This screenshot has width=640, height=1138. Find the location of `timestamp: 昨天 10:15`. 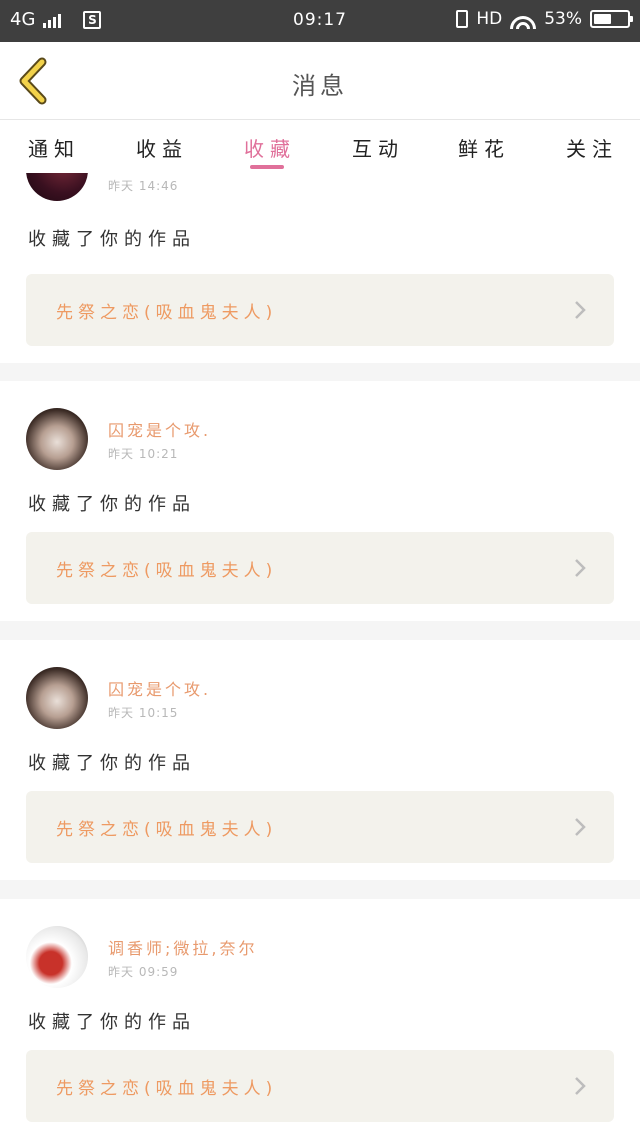

timestamp: 昨天 10:15 is located at coordinates (143, 713).